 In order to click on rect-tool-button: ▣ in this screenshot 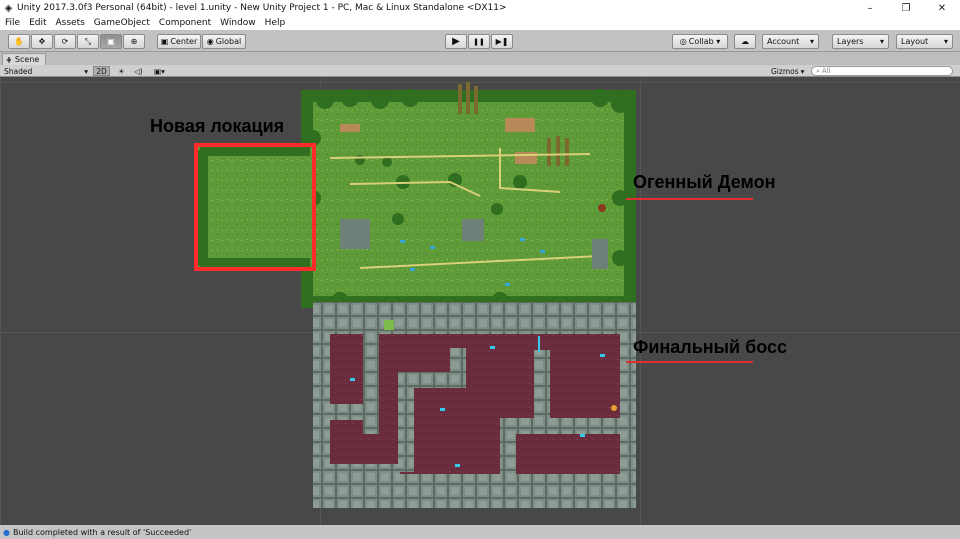, I will do `click(111, 41)`.